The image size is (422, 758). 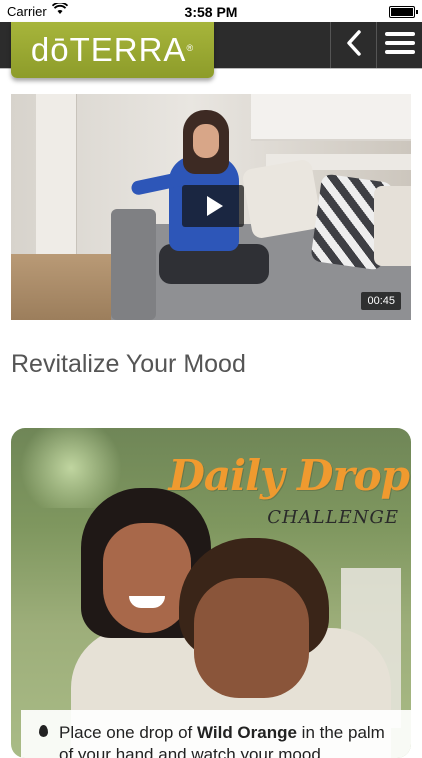 I want to click on drop-icon, so click(x=43, y=731).